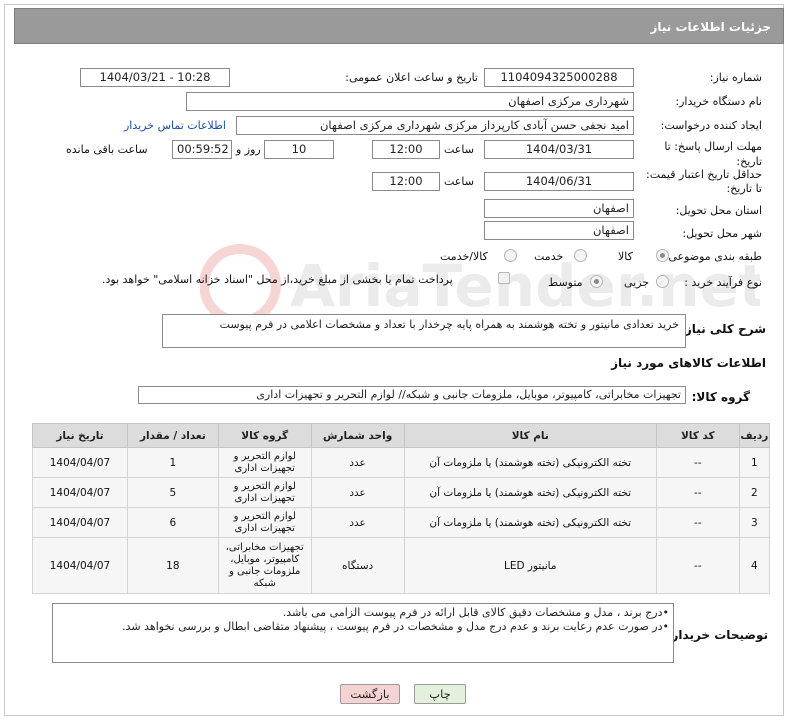  What do you see at coordinates (662, 255) in the screenshot?
I see `category-radio-goods` at bounding box center [662, 255].